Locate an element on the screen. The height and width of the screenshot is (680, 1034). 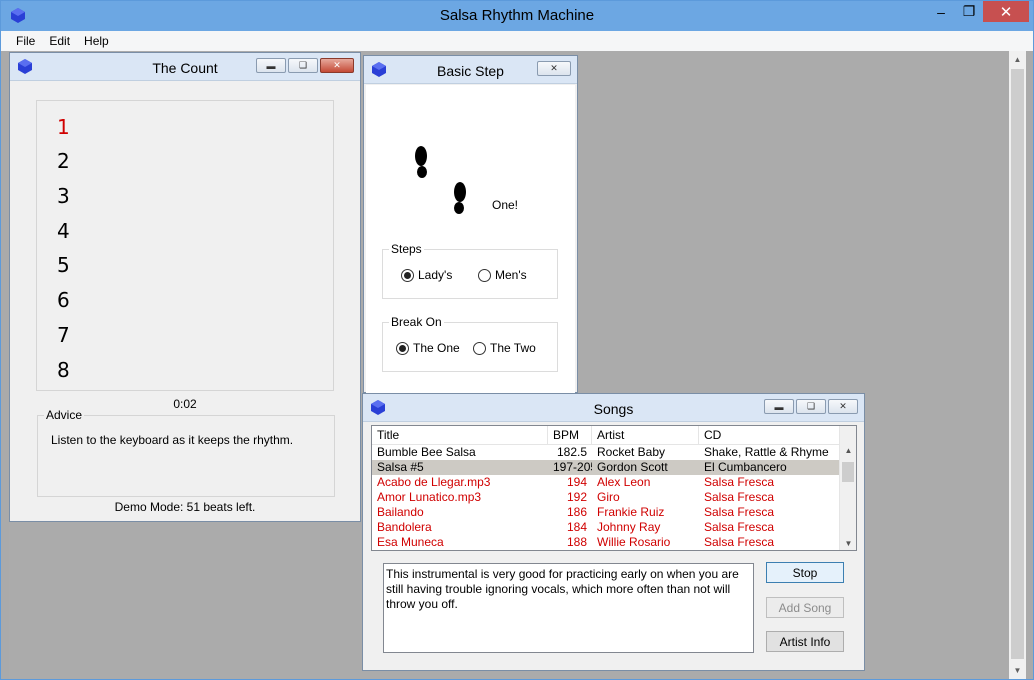
song-artist: Gordon Scott is located at coordinates (632, 467).